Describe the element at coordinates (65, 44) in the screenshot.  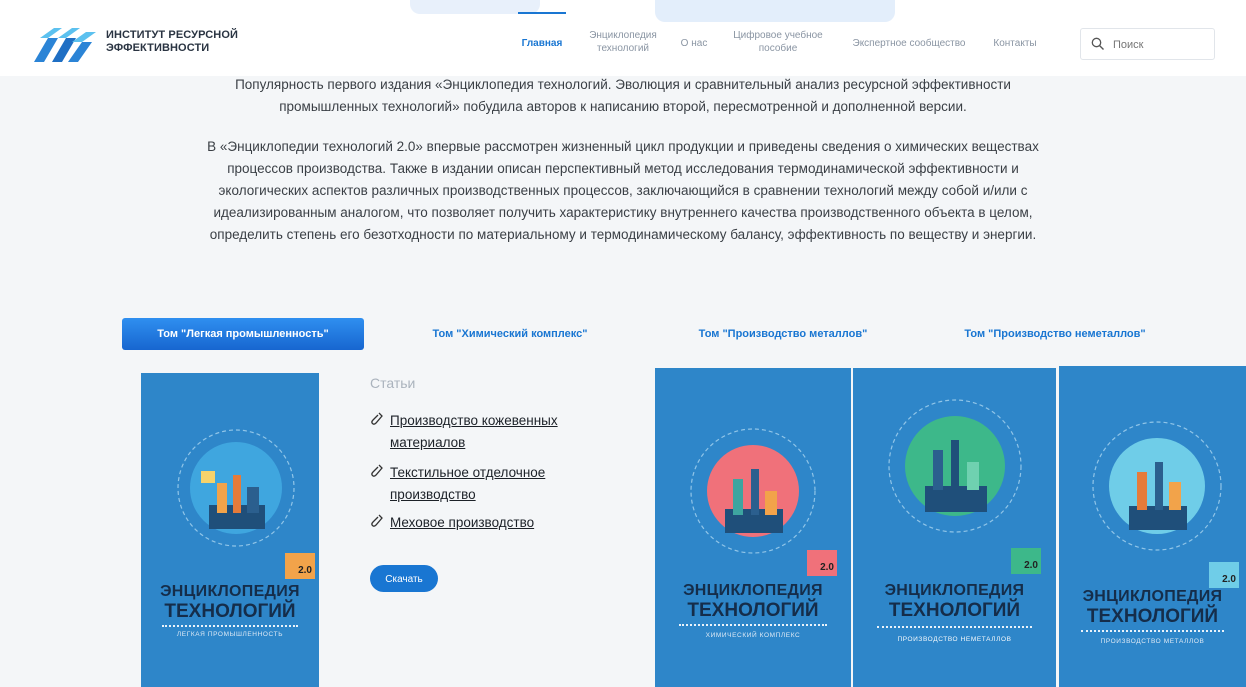
I see `logo-icon` at that location.